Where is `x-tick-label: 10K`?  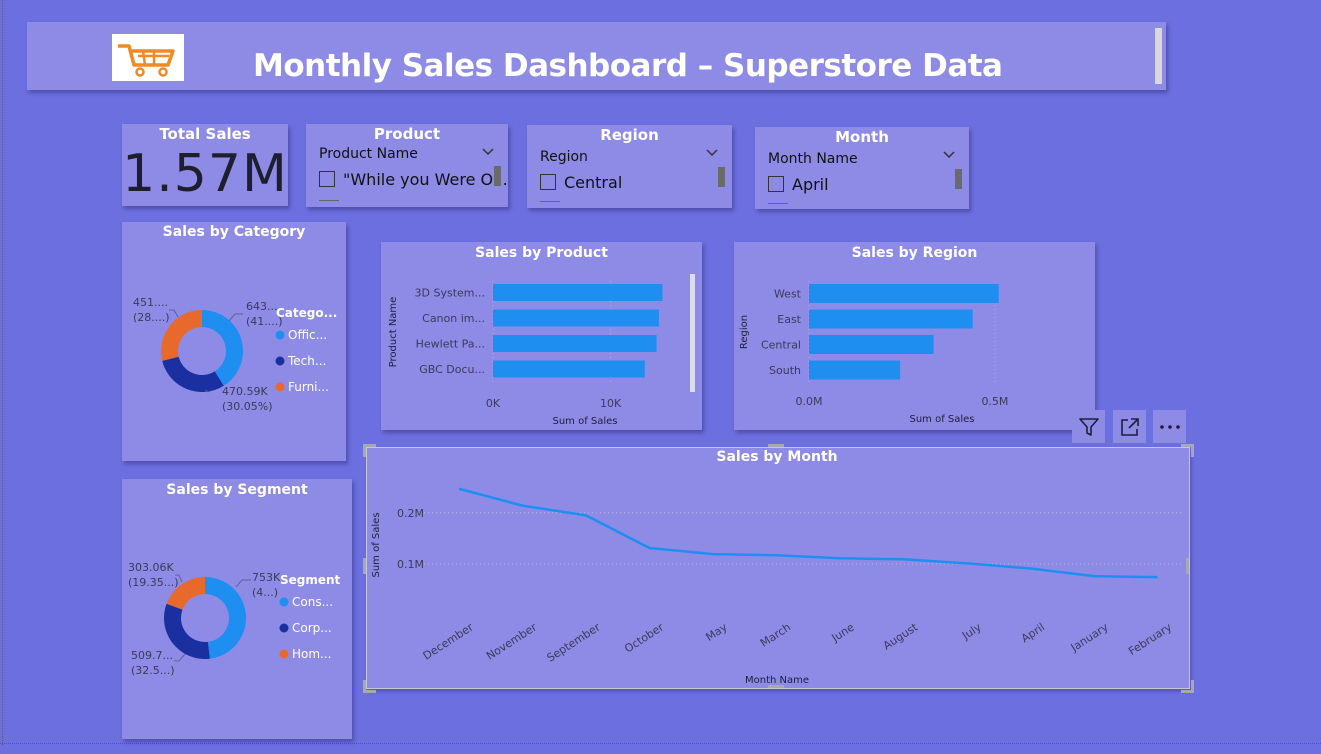 x-tick-label: 10K is located at coordinates (611, 403).